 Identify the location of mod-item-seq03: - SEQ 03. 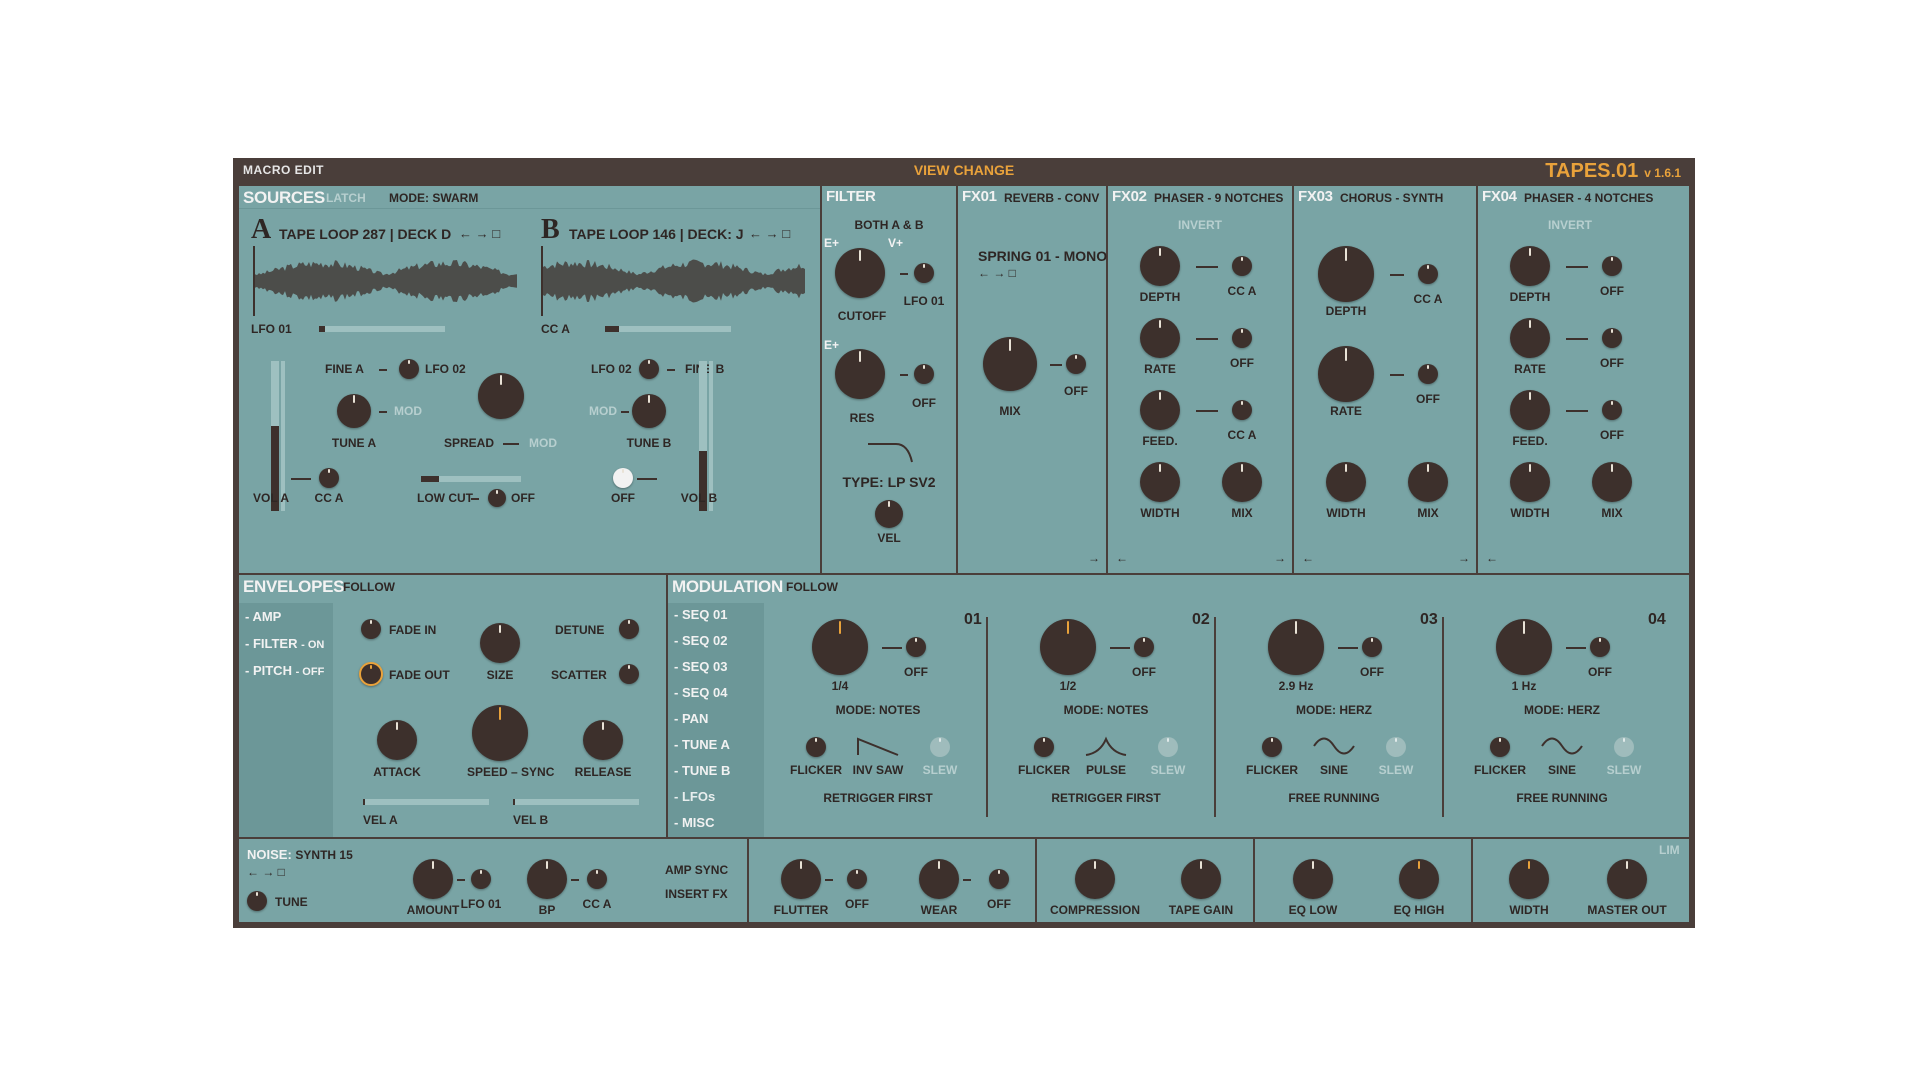
(700, 666).